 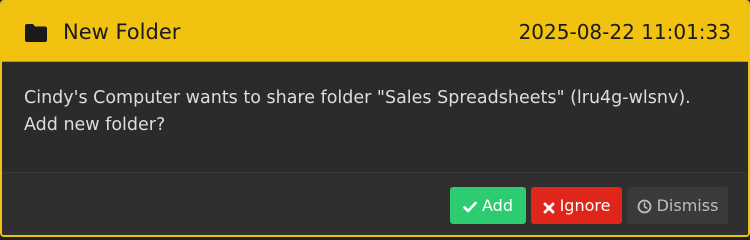 I want to click on folder-icon, so click(x=36, y=33).